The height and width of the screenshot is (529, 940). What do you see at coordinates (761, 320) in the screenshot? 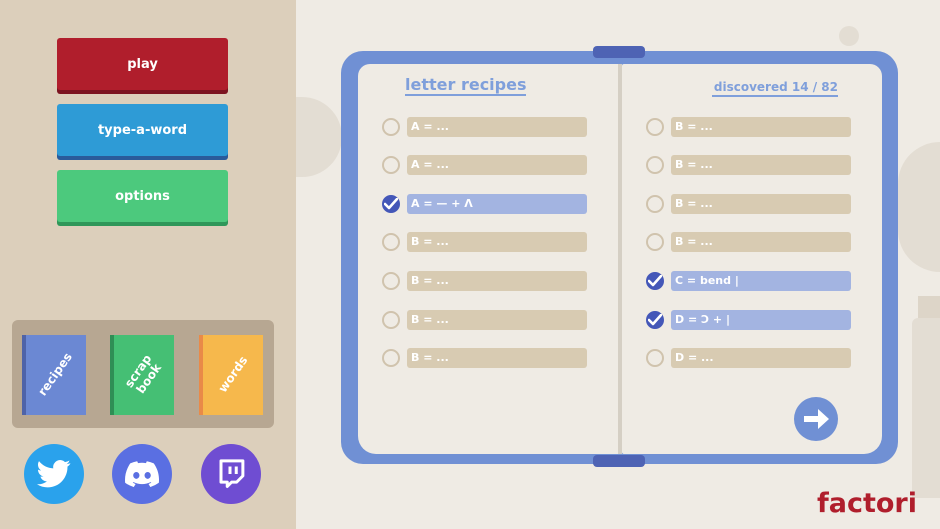
I see `recipe-text: D = Ↄ + |` at bounding box center [761, 320].